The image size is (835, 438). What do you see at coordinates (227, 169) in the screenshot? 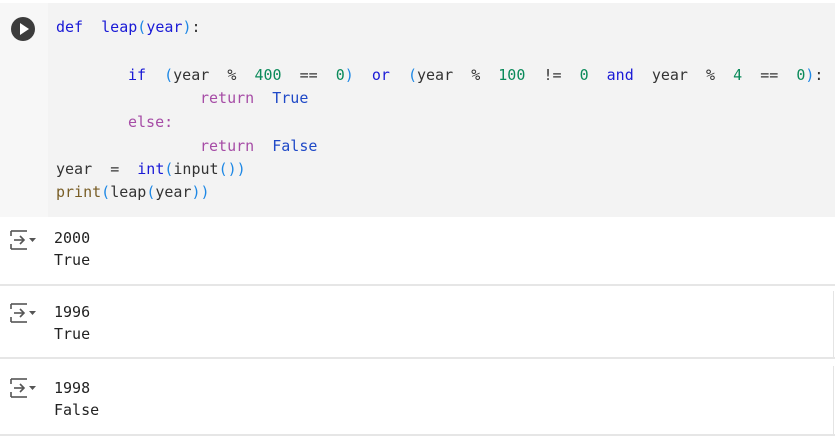
I see `paren: ()` at bounding box center [227, 169].